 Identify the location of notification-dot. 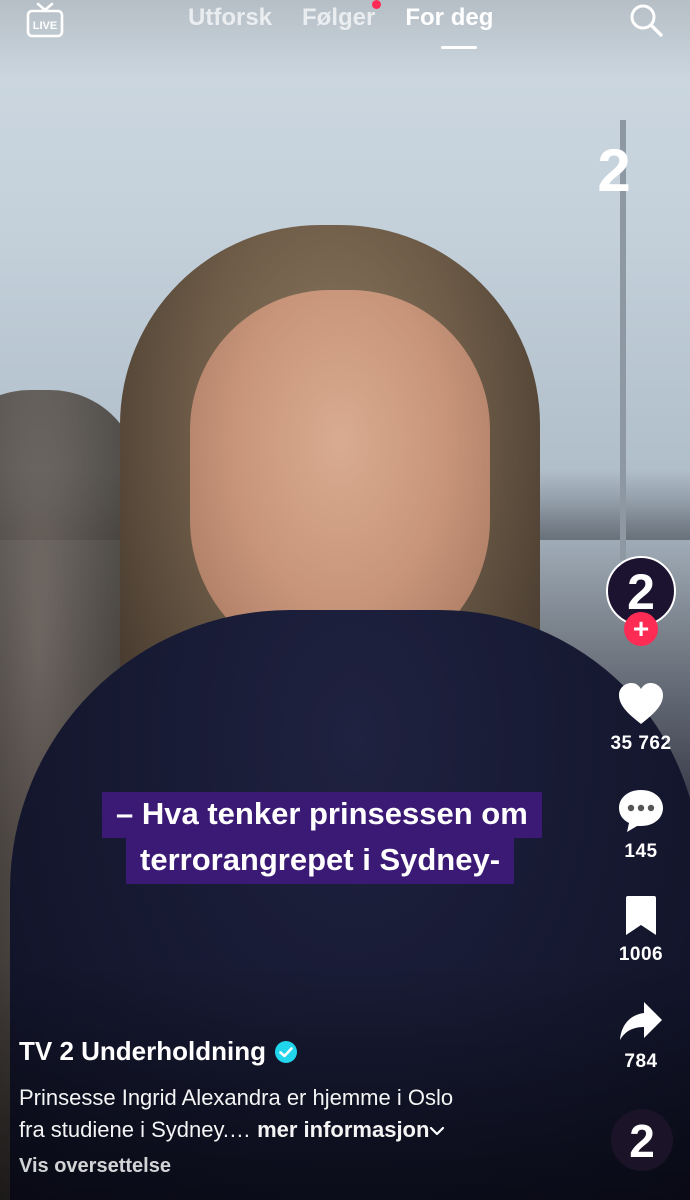
(377, 4).